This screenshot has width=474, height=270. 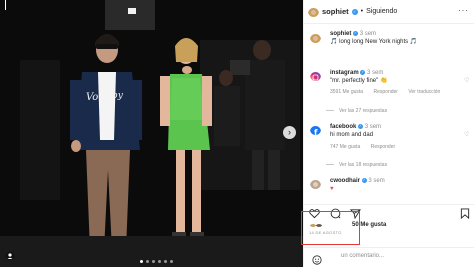 I want to click on photo-corner-marker, so click(x=9, y=5).